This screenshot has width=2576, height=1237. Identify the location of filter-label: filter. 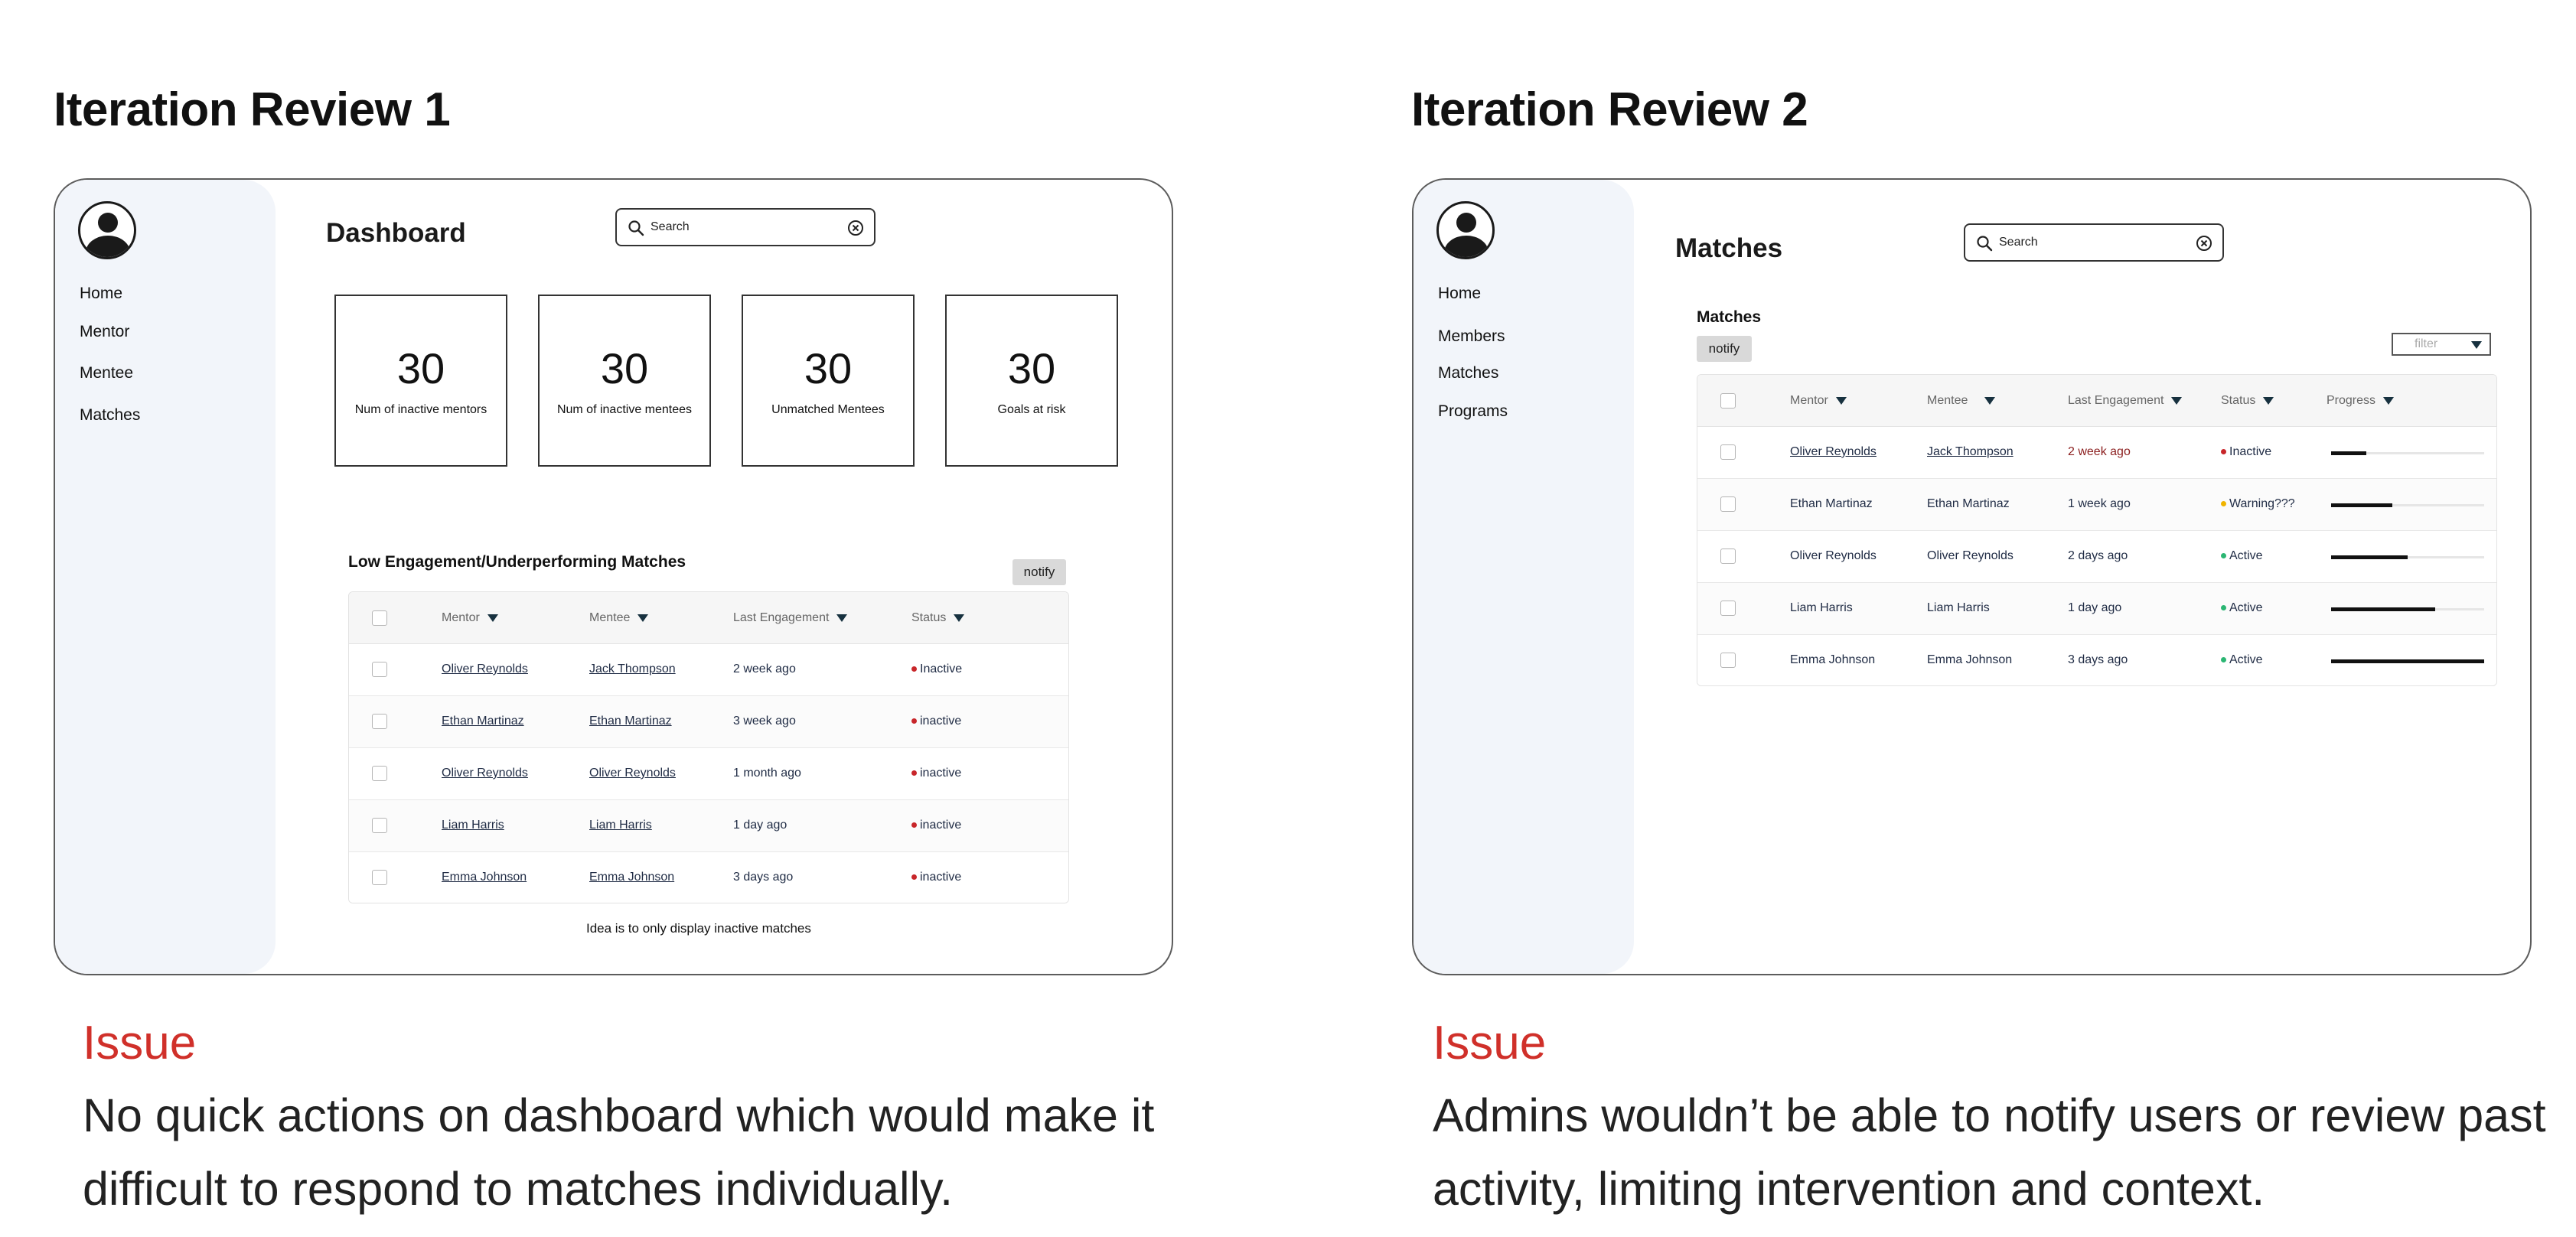
(2426, 343).